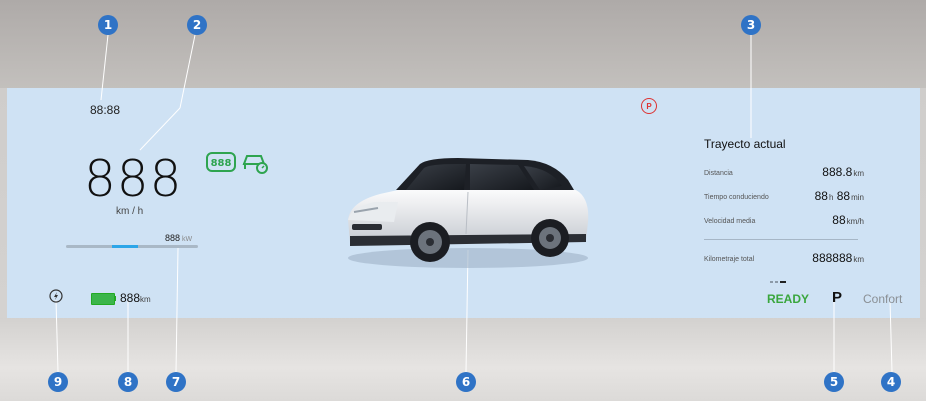 The width and height of the screenshot is (926, 401). Describe the element at coordinates (891, 382) in the screenshot. I see `callout-4: 4` at that location.